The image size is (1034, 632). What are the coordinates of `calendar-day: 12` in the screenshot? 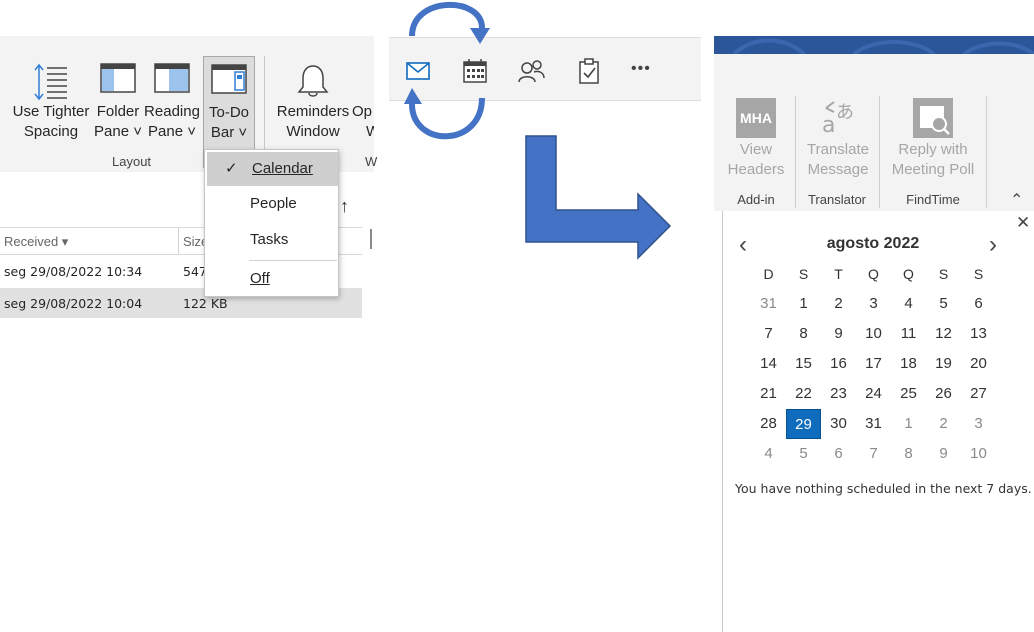 It's located at (943, 334).